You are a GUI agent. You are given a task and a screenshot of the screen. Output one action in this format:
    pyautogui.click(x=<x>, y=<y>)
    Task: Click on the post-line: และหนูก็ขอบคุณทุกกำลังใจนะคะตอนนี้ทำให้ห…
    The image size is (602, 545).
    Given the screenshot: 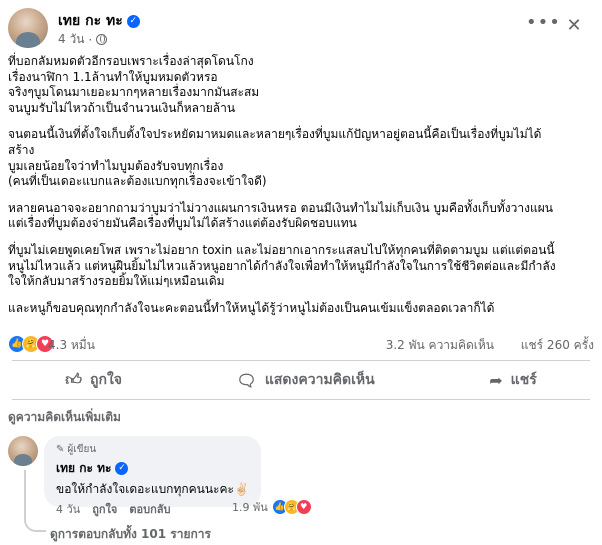 What is the action you would take?
    pyautogui.click(x=251, y=307)
    